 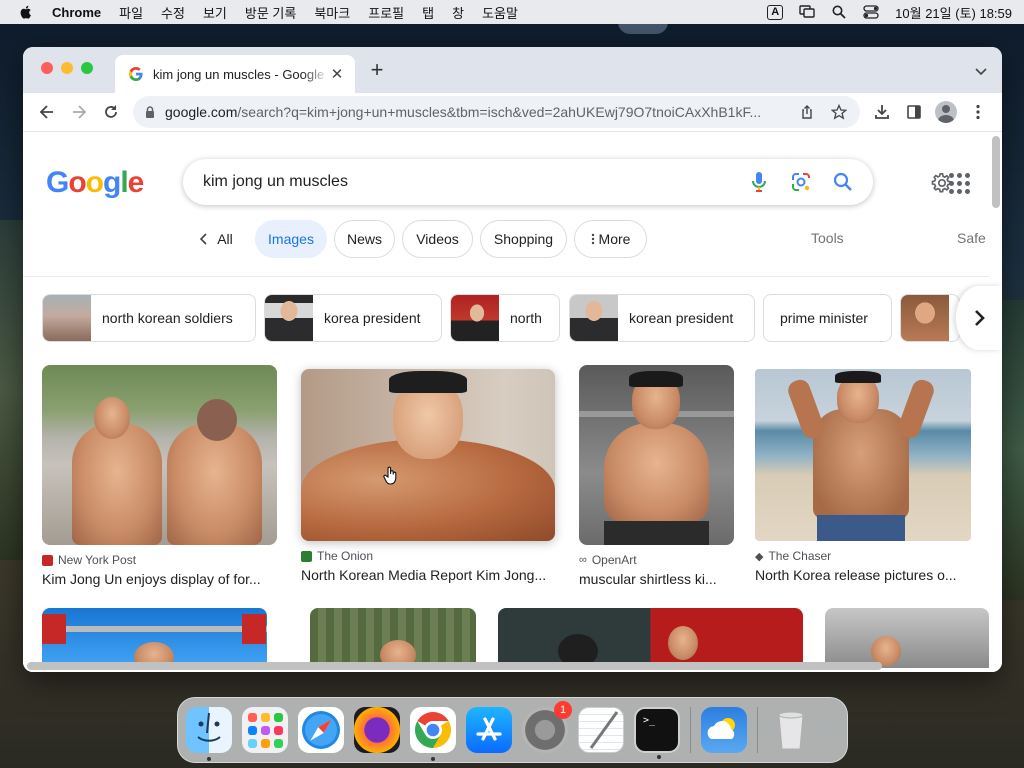 What do you see at coordinates (979, 318) in the screenshot?
I see `related-next-button` at bounding box center [979, 318].